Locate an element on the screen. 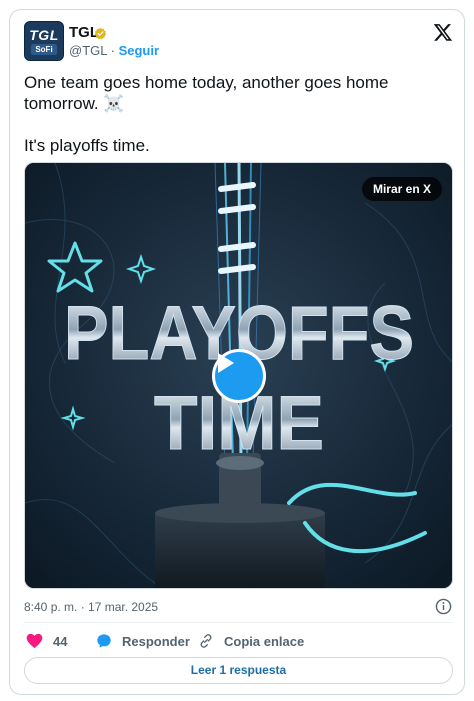  info-icon is located at coordinates (443, 606).